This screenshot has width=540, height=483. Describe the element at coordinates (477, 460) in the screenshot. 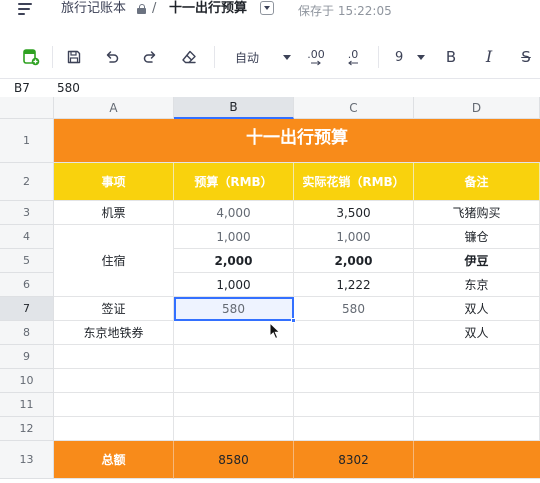

I see `total-note-cell` at that location.